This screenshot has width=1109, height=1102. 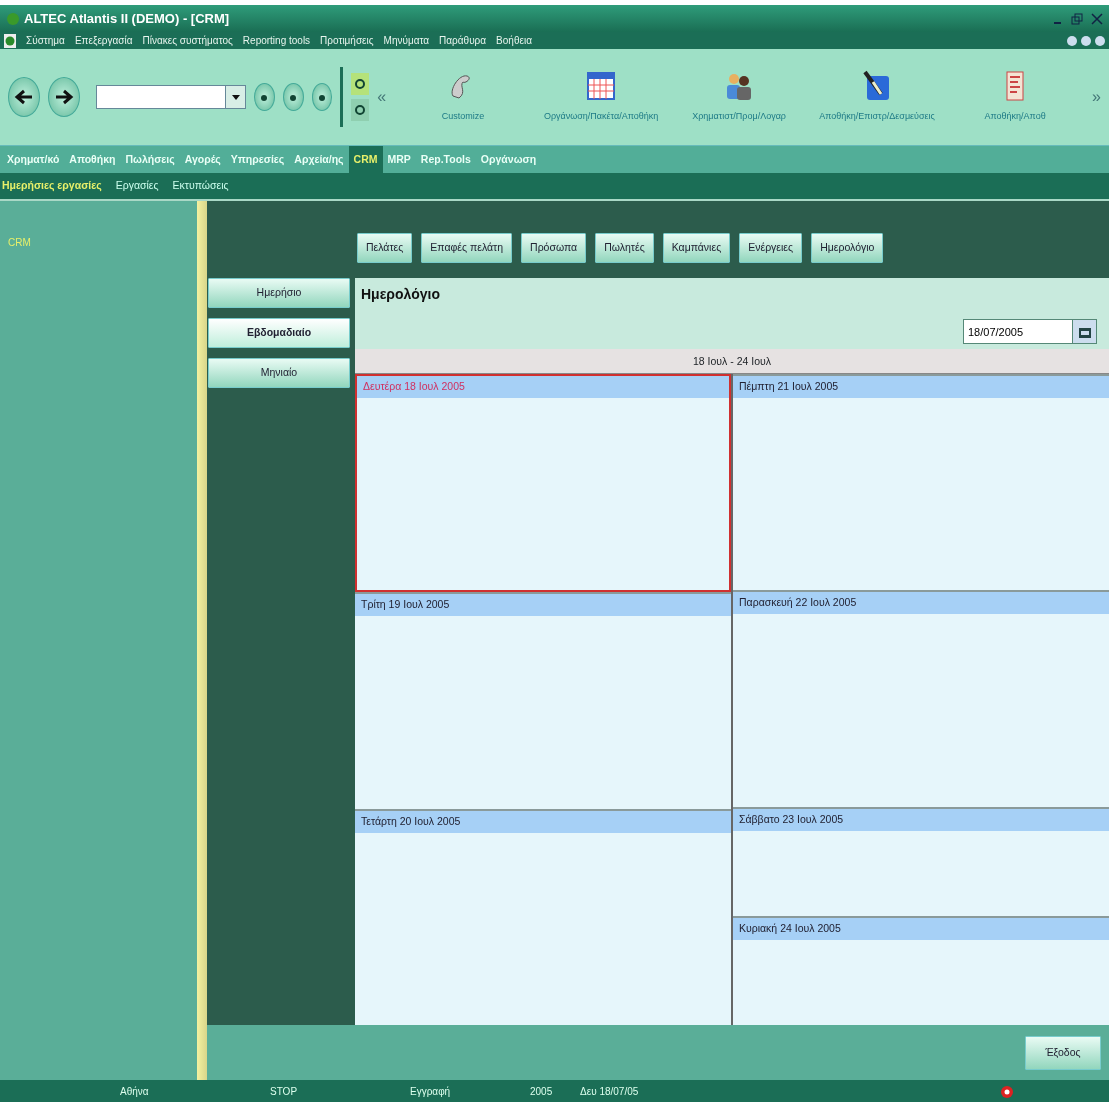 What do you see at coordinates (609, 1091) in the screenshot?
I see `status-text: Δευ 18/07/05` at bounding box center [609, 1091].